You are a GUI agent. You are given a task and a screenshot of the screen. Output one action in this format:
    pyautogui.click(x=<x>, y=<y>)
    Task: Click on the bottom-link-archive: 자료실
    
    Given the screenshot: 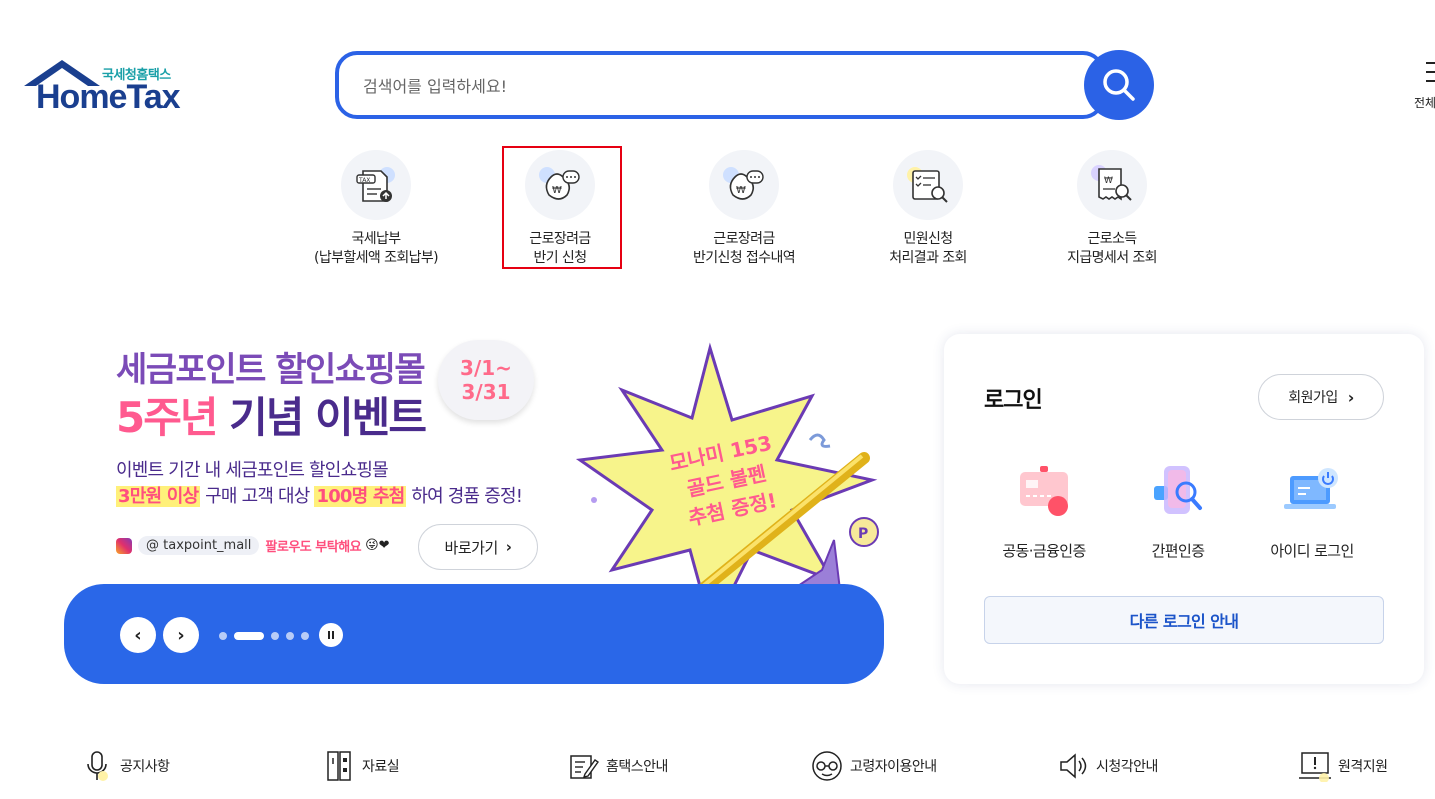 What is the action you would take?
    pyautogui.click(x=361, y=766)
    